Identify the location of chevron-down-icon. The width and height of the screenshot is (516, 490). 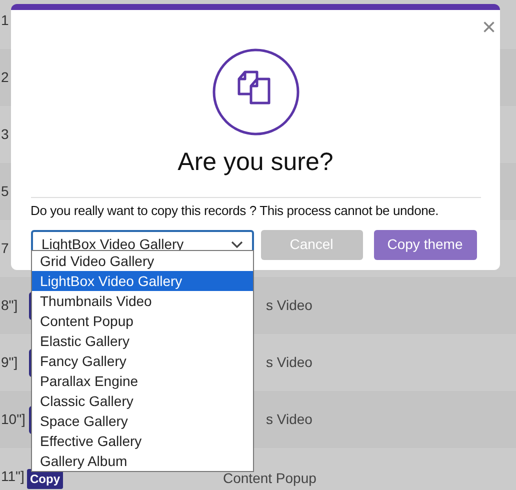
(236, 244).